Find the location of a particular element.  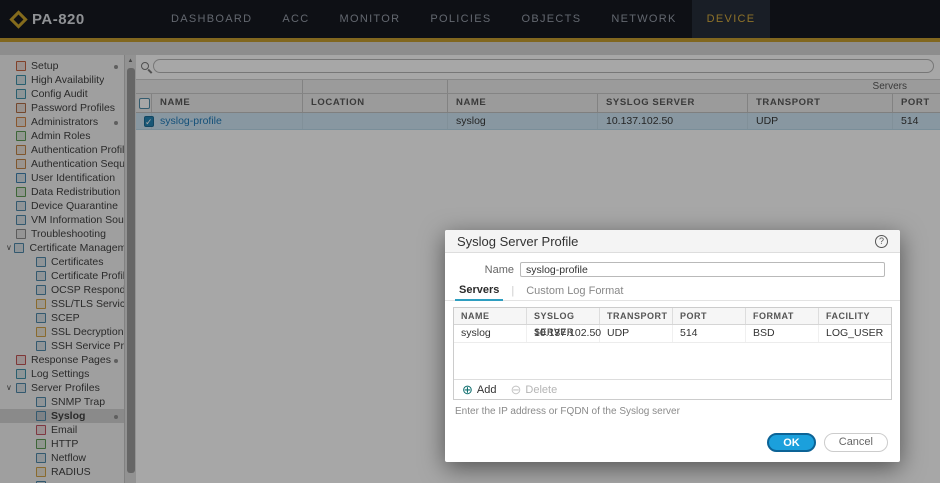

name-field-row: Name is located at coordinates (672, 269).